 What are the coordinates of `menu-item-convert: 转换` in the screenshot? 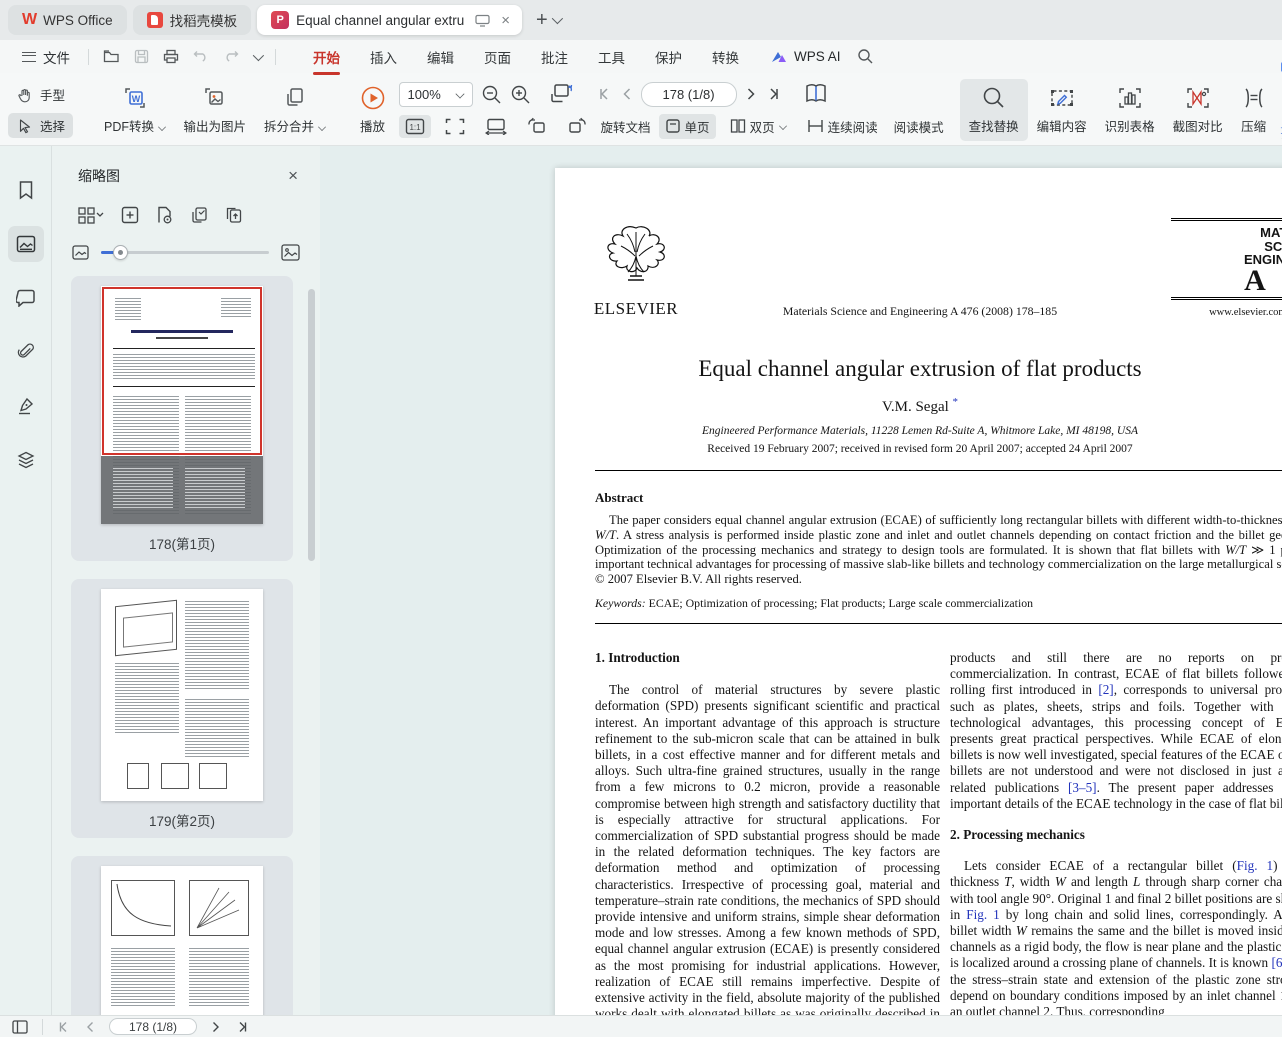 It's located at (725, 57).